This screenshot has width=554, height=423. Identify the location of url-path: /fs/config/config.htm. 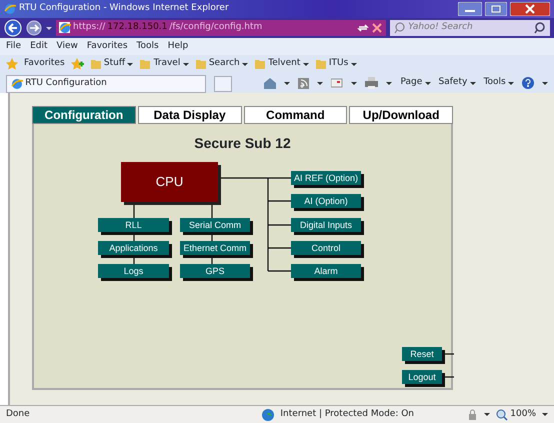
(216, 27).